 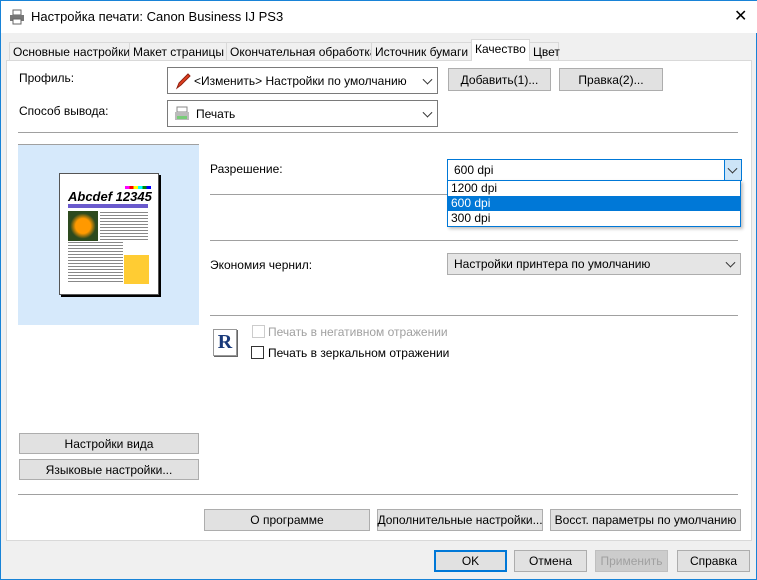 What do you see at coordinates (157, 16) in the screenshot?
I see `window-title: Настройка печати: Canon Business IJ PS3` at bounding box center [157, 16].